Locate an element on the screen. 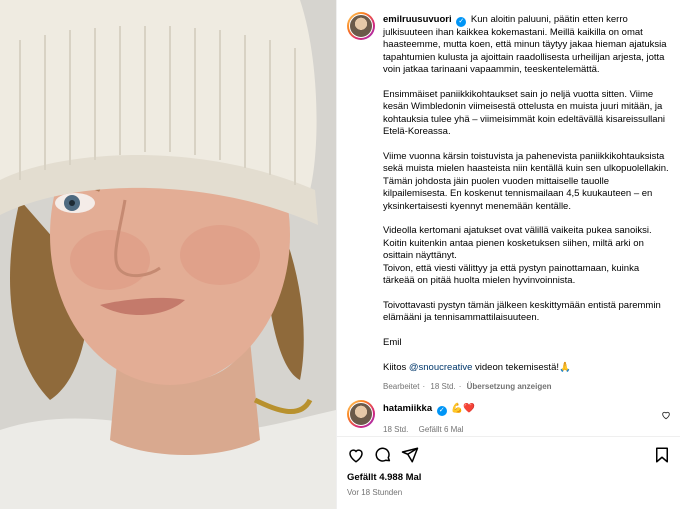  post-timestamp: Vor 18 Stunden is located at coordinates (374, 492).